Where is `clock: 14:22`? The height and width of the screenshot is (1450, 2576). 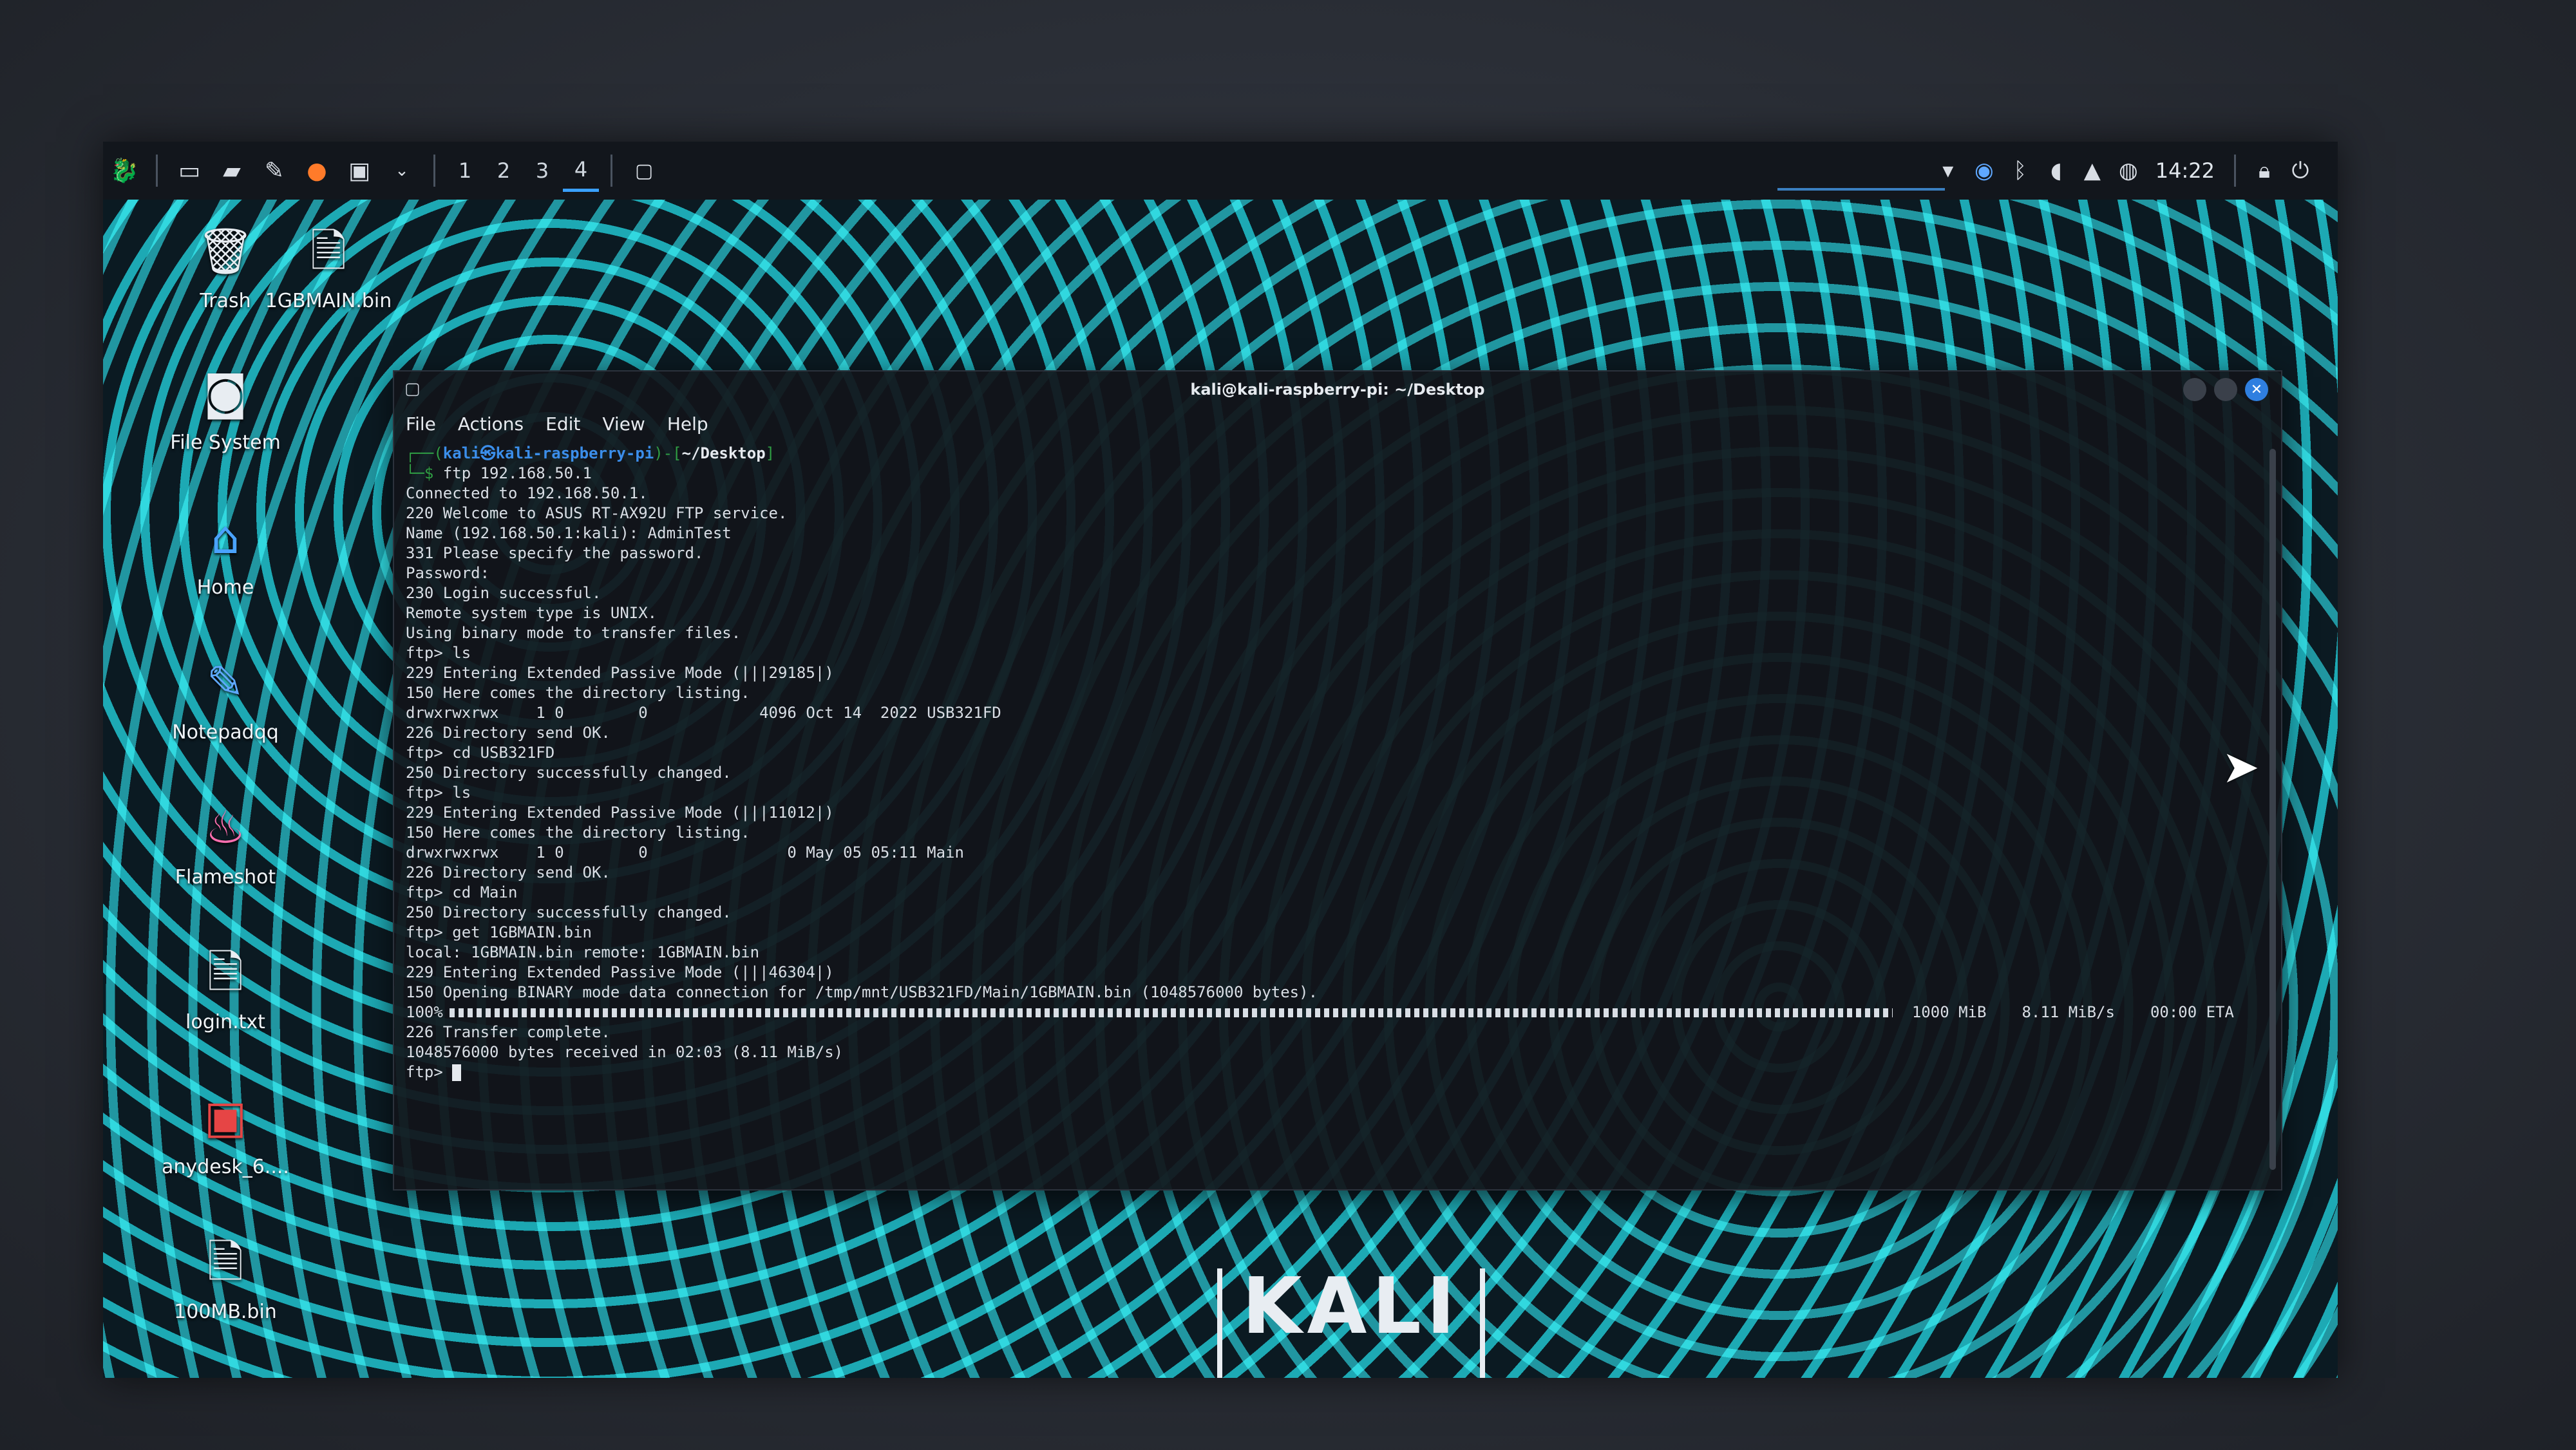
clock: 14:22 is located at coordinates (2185, 171).